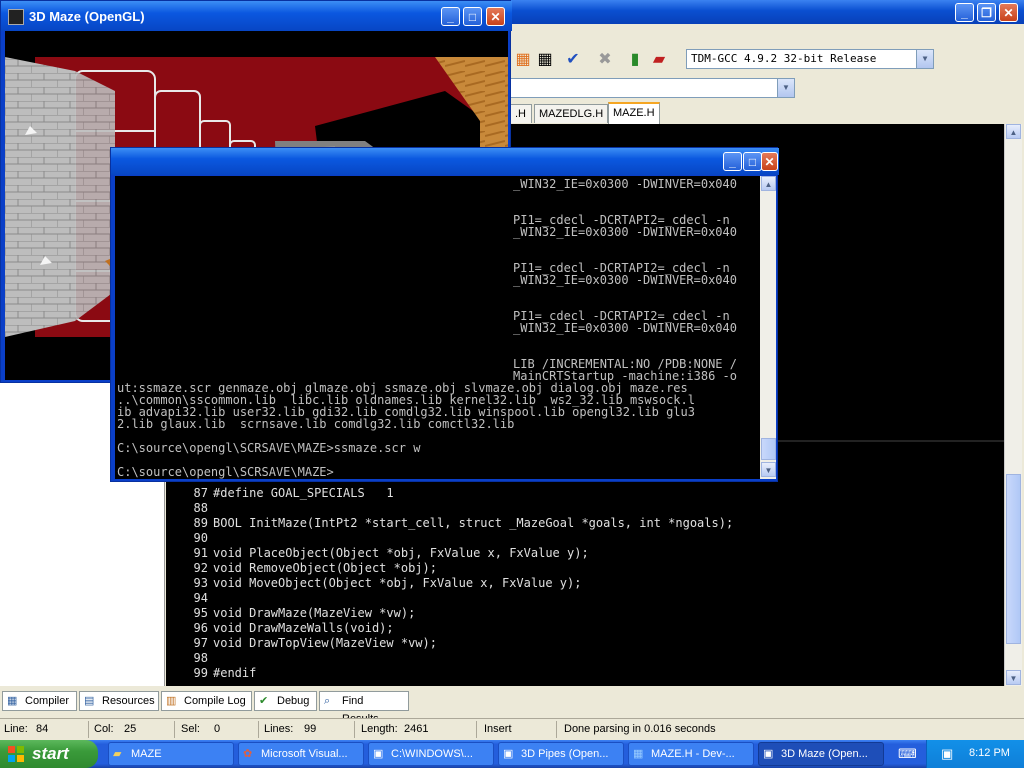 Image resolution: width=1024 pixels, height=768 pixels. I want to click on tab-resources: ▤ Resources, so click(119, 701).